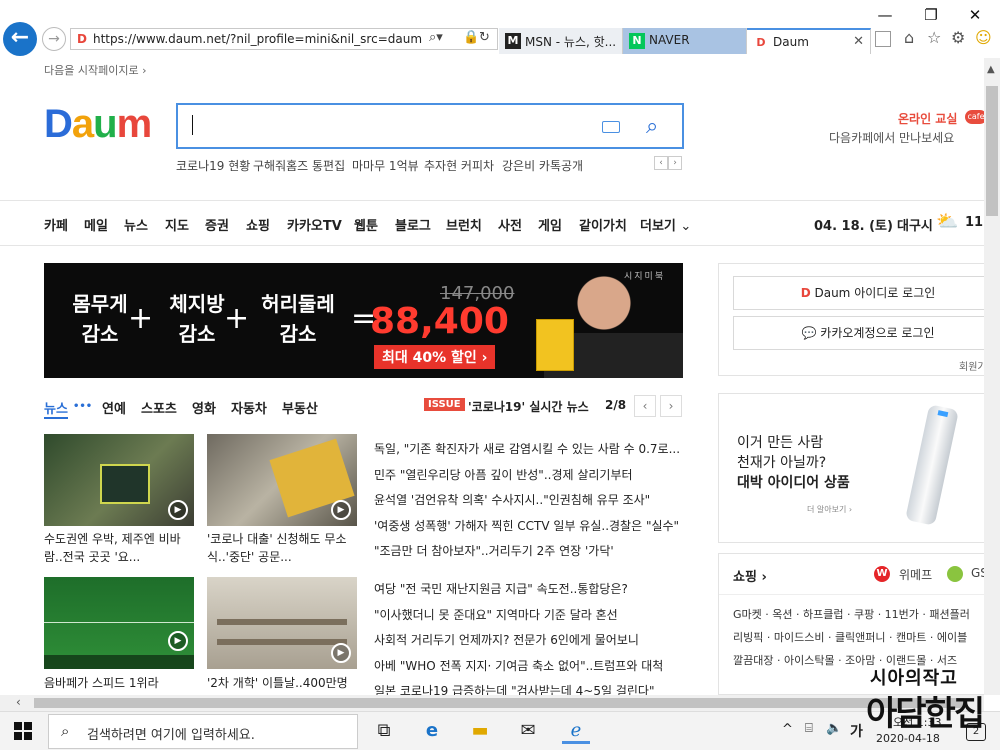 This screenshot has width=1000, height=750. I want to click on search-icon: ⌕, so click(652, 126).